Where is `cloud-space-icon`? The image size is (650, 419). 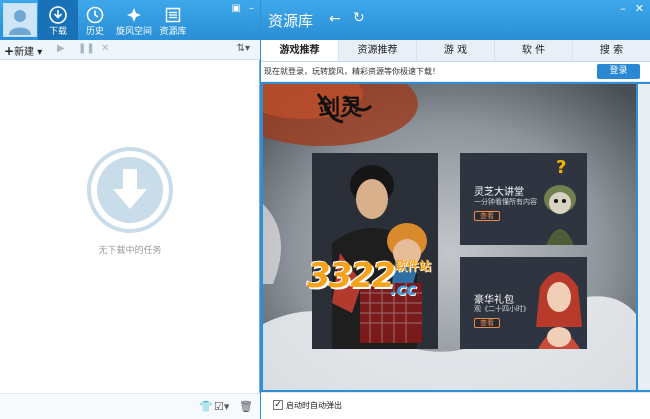
cloud-space-icon is located at coordinates (134, 15).